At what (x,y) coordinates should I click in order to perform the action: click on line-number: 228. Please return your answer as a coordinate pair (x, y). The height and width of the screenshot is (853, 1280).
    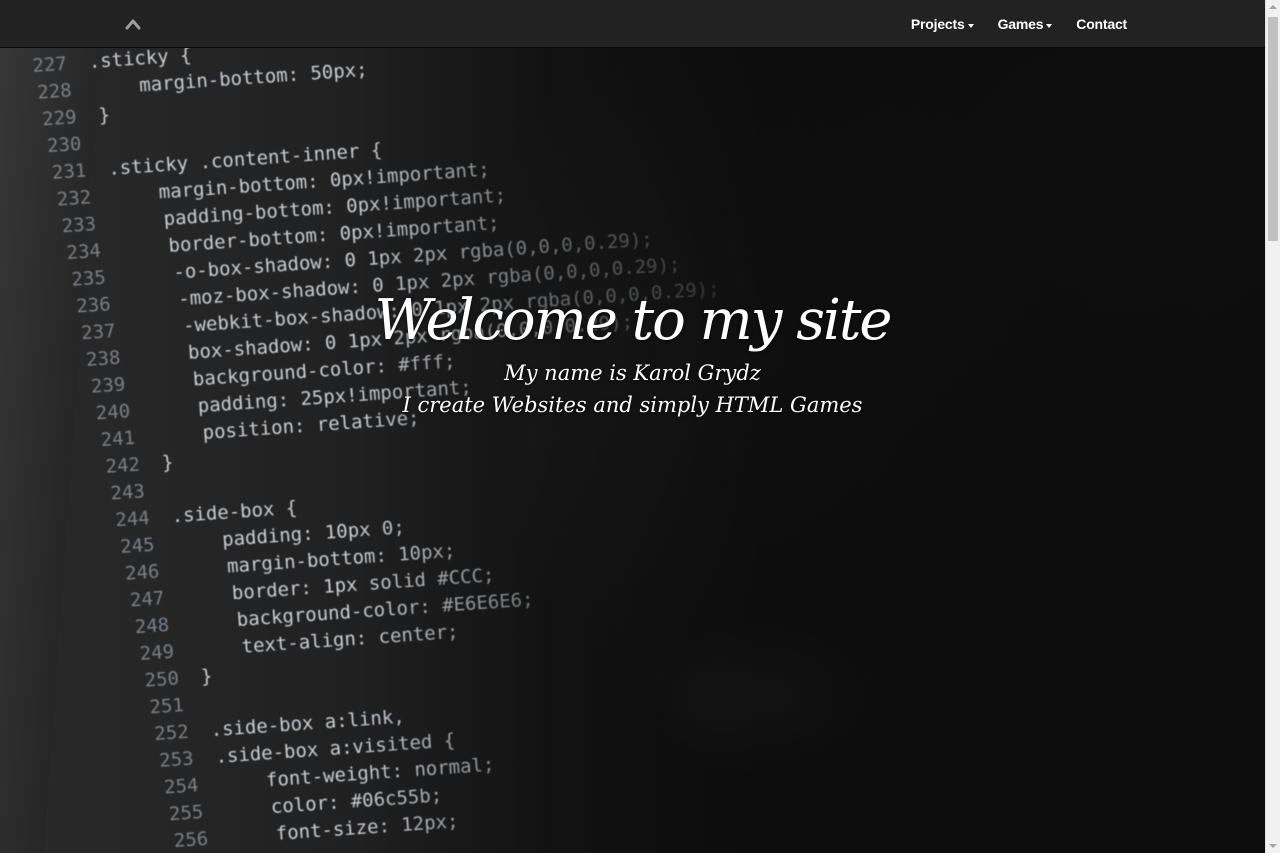
    Looking at the image, I should click on (54, 91).